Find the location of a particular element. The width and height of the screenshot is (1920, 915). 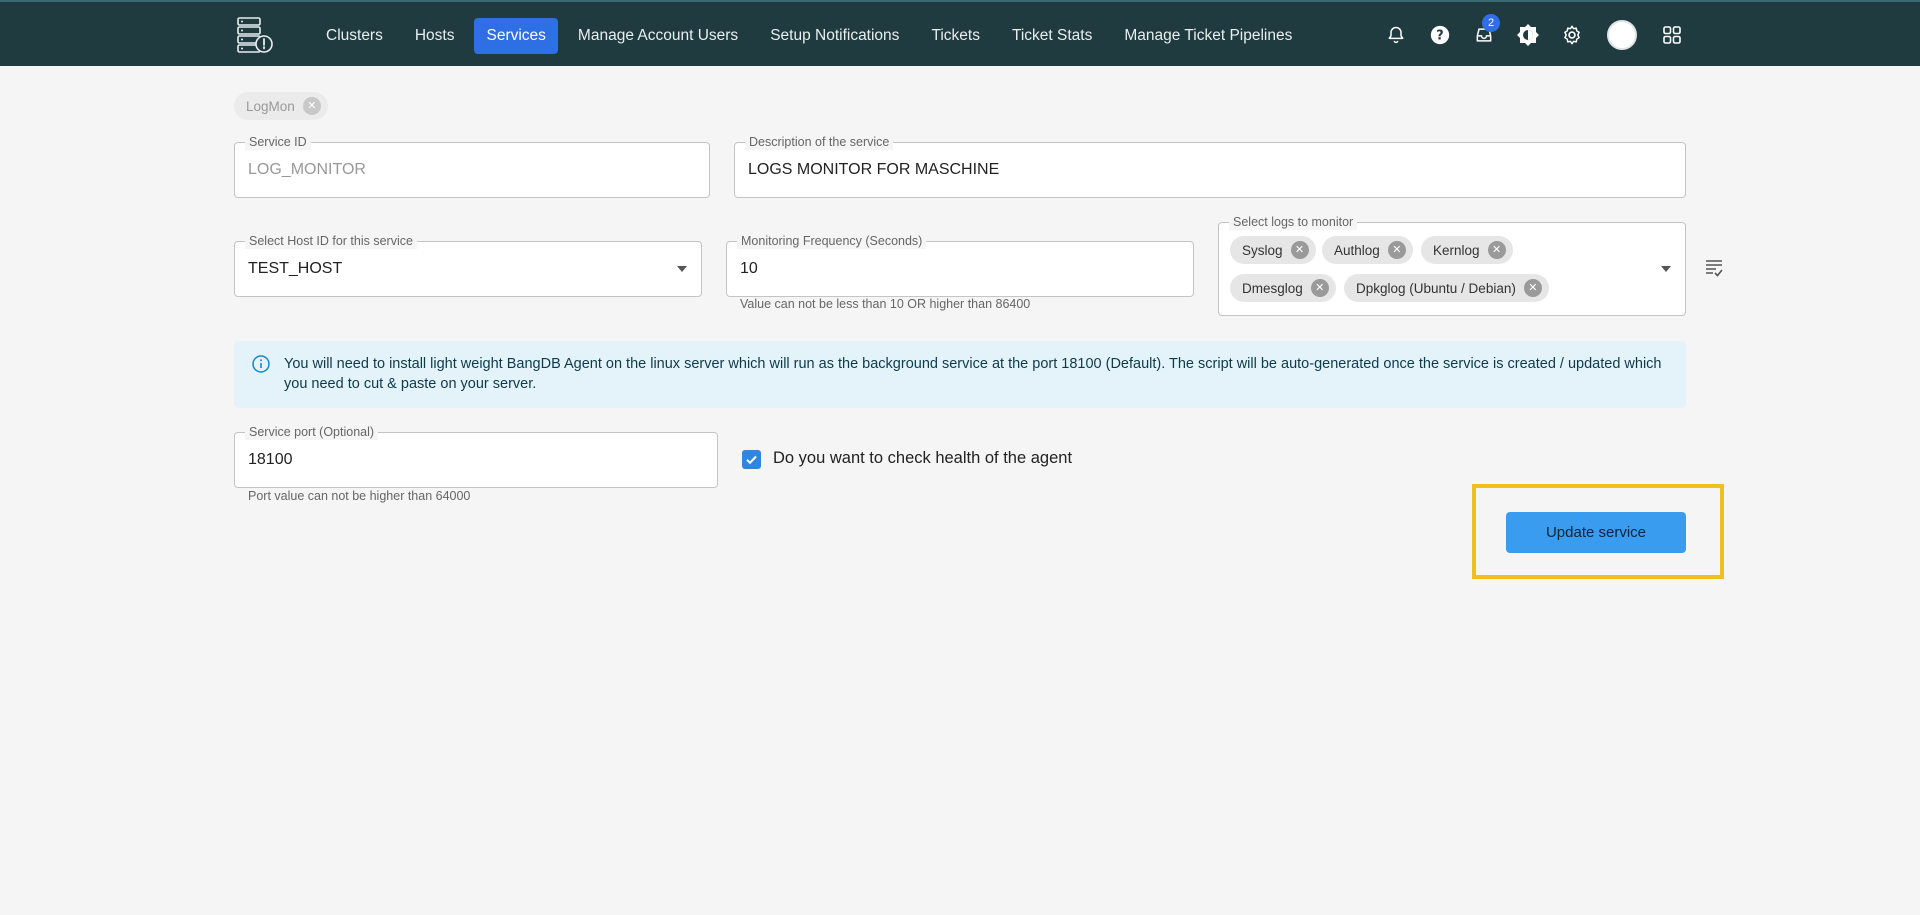

help-icon: ? is located at coordinates (1440, 35).